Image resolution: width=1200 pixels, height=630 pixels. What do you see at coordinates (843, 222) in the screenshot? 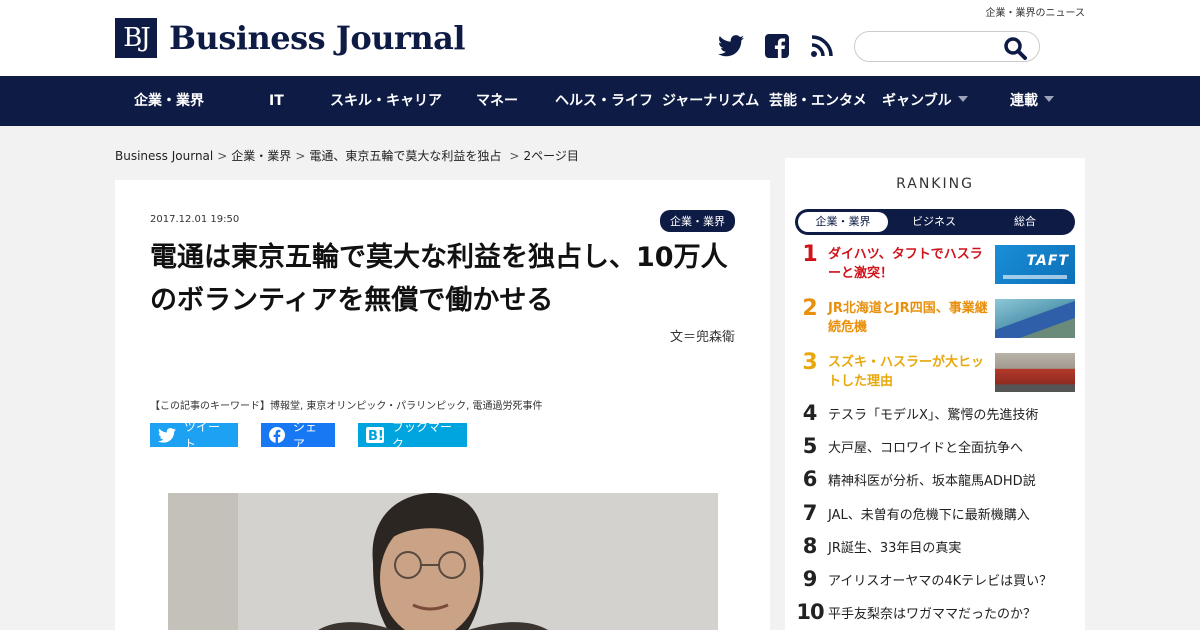
I see `ranking-tab-industry: 企業・業界` at bounding box center [843, 222].